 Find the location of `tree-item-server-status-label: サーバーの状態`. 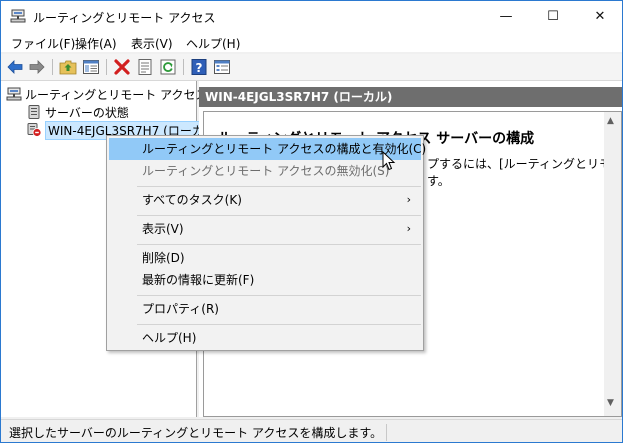

tree-item-server-status-label: サーバーの状態 is located at coordinates (87, 112).